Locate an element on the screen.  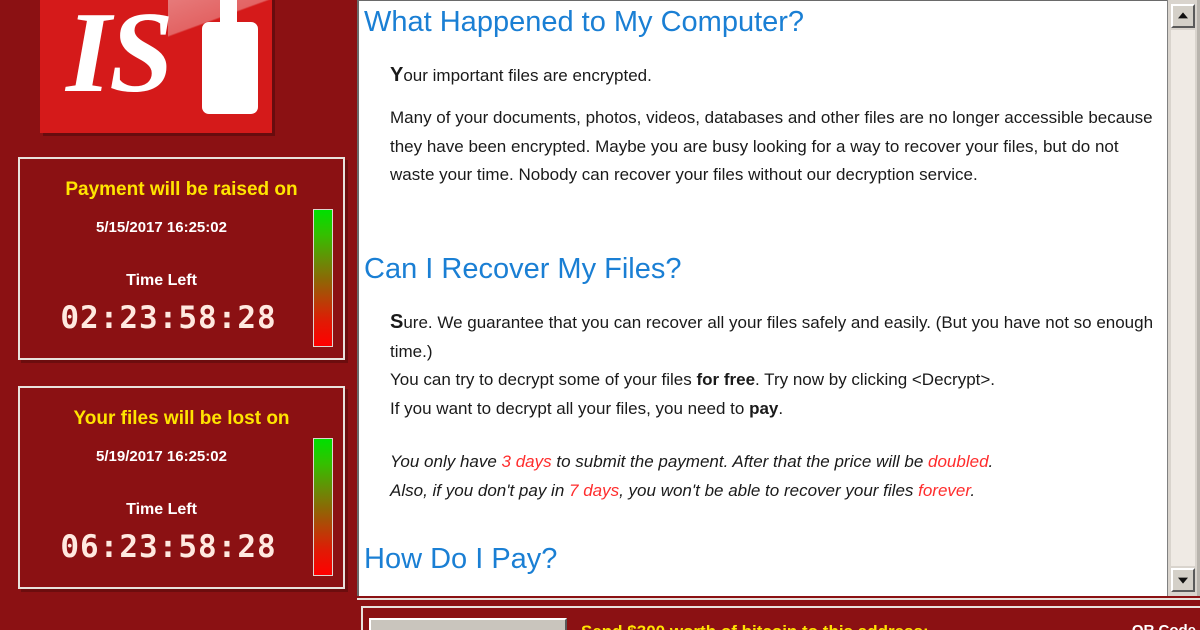
chevron-down-icon is located at coordinates (1183, 580).